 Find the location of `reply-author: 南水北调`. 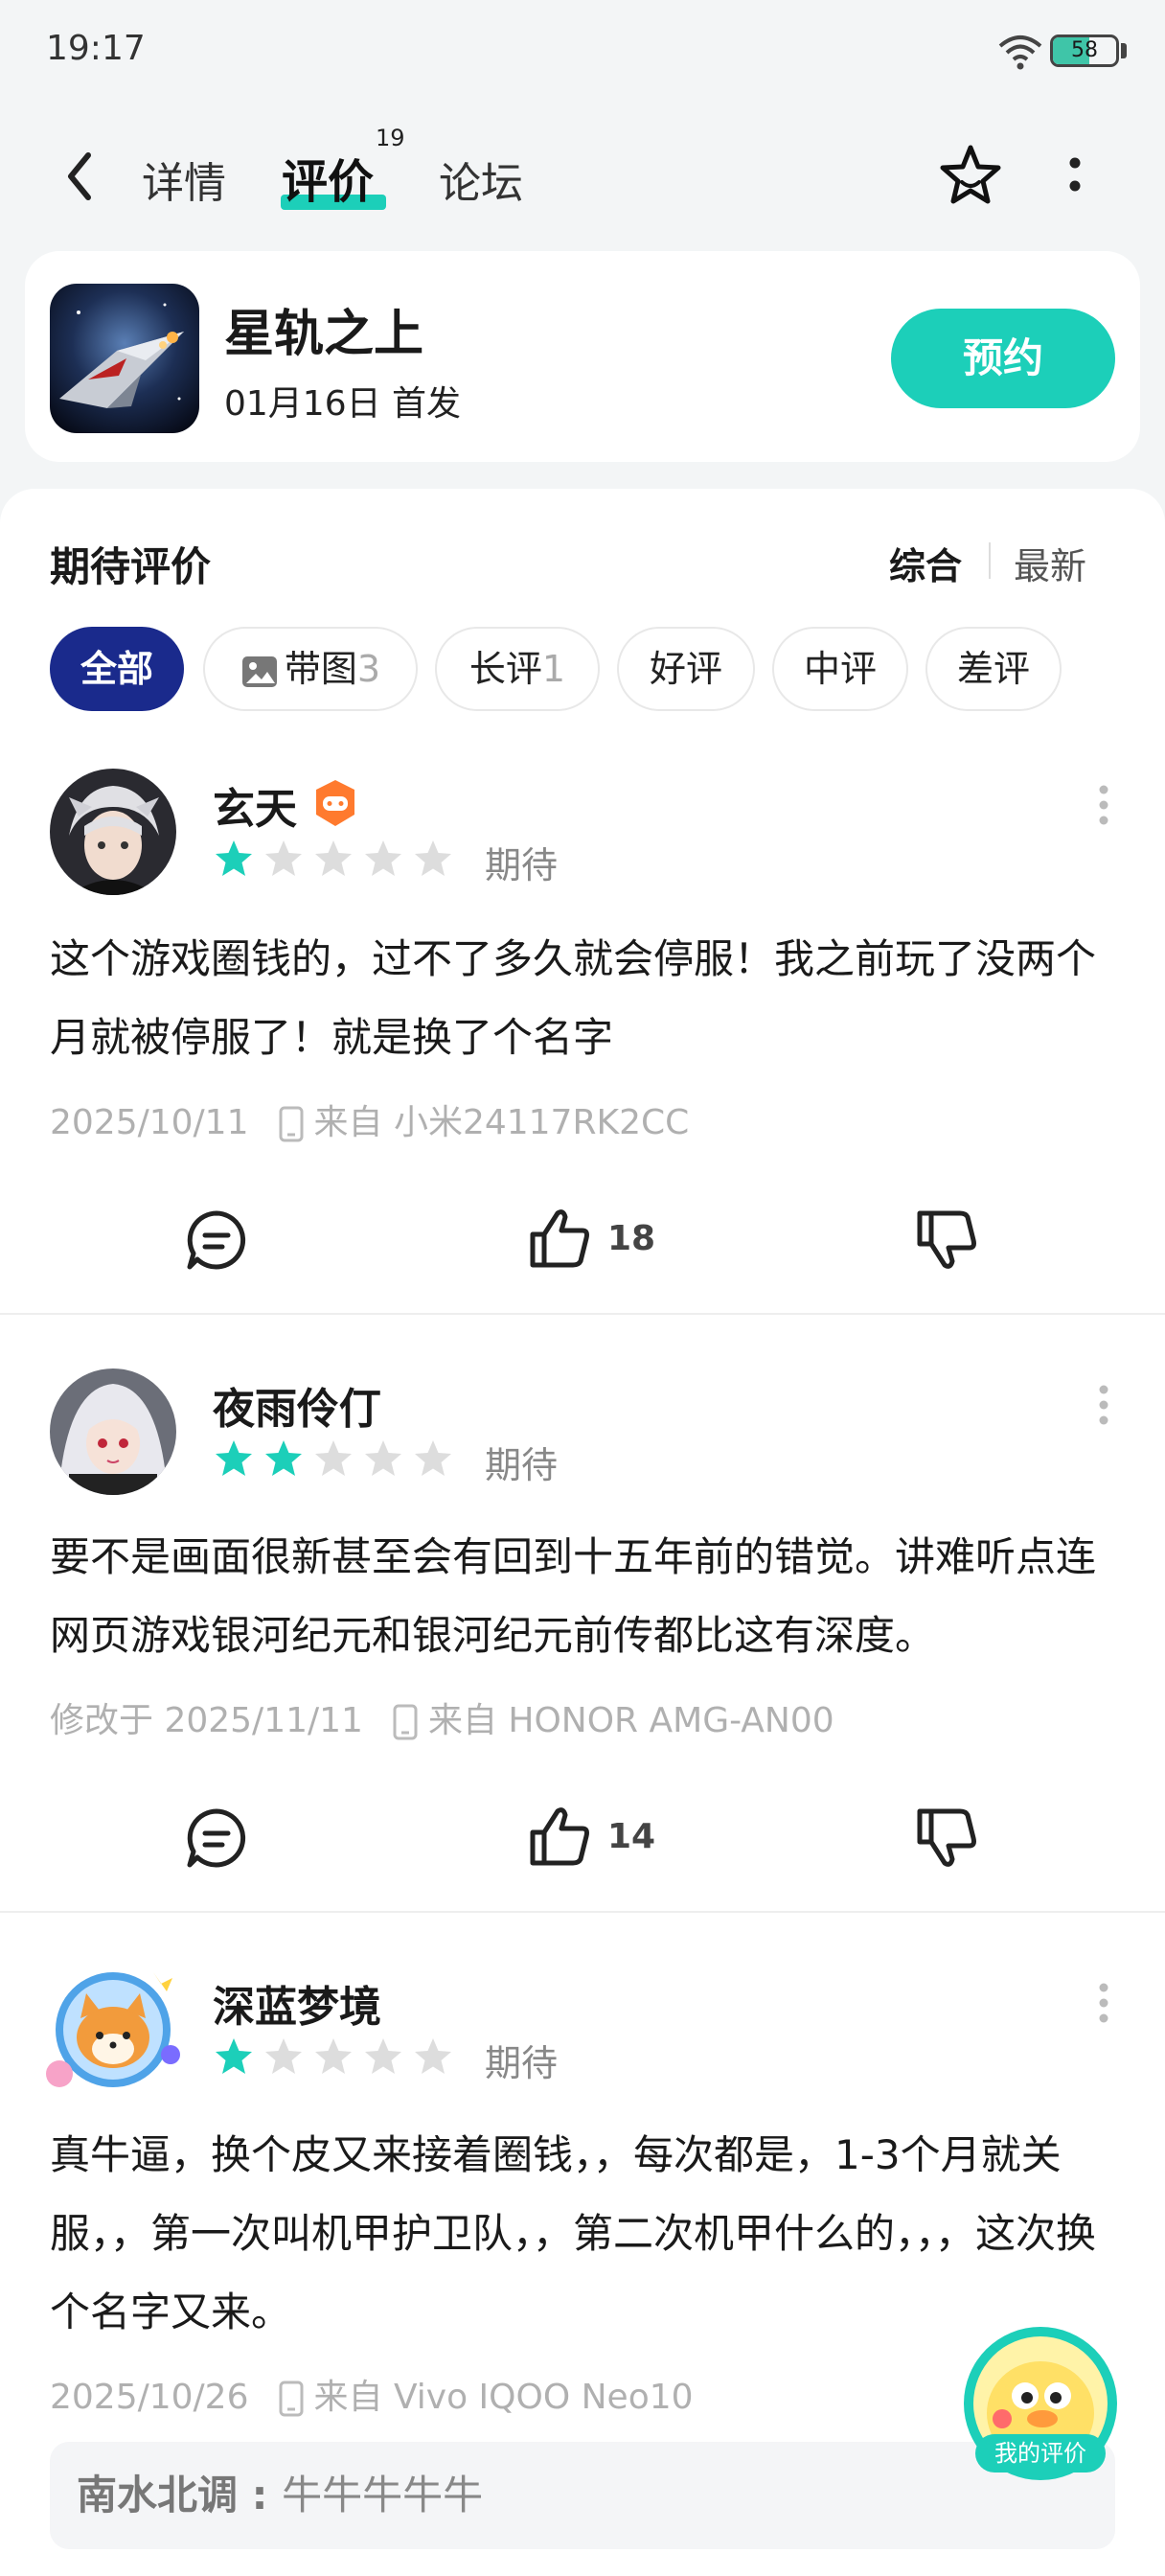

reply-author: 南水北调 is located at coordinates (158, 2495).